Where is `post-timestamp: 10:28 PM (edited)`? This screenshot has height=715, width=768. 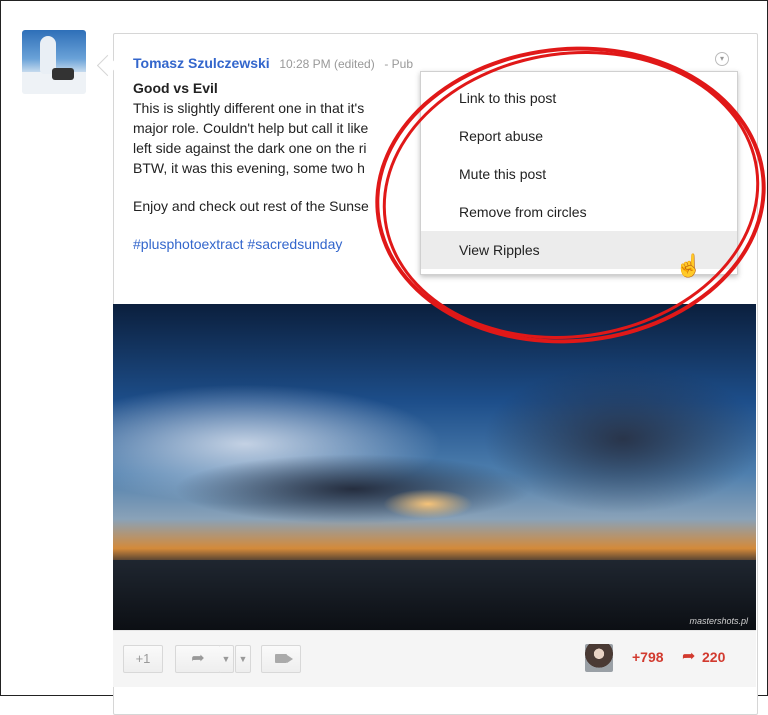 post-timestamp: 10:28 PM (edited) is located at coordinates (326, 64).